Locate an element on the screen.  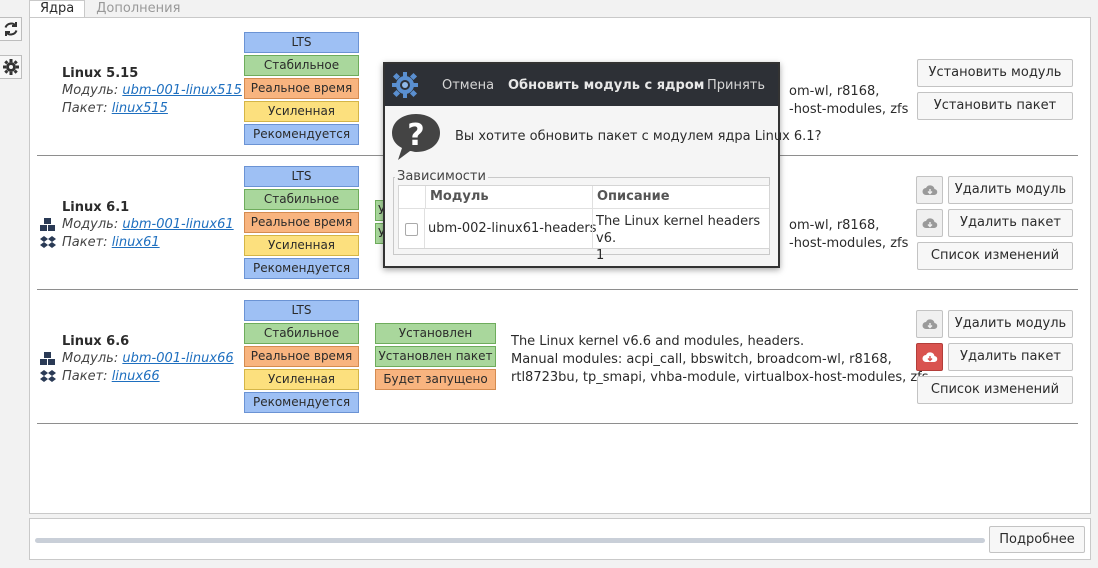
tab-kernels: Ядра is located at coordinates (57, 9).